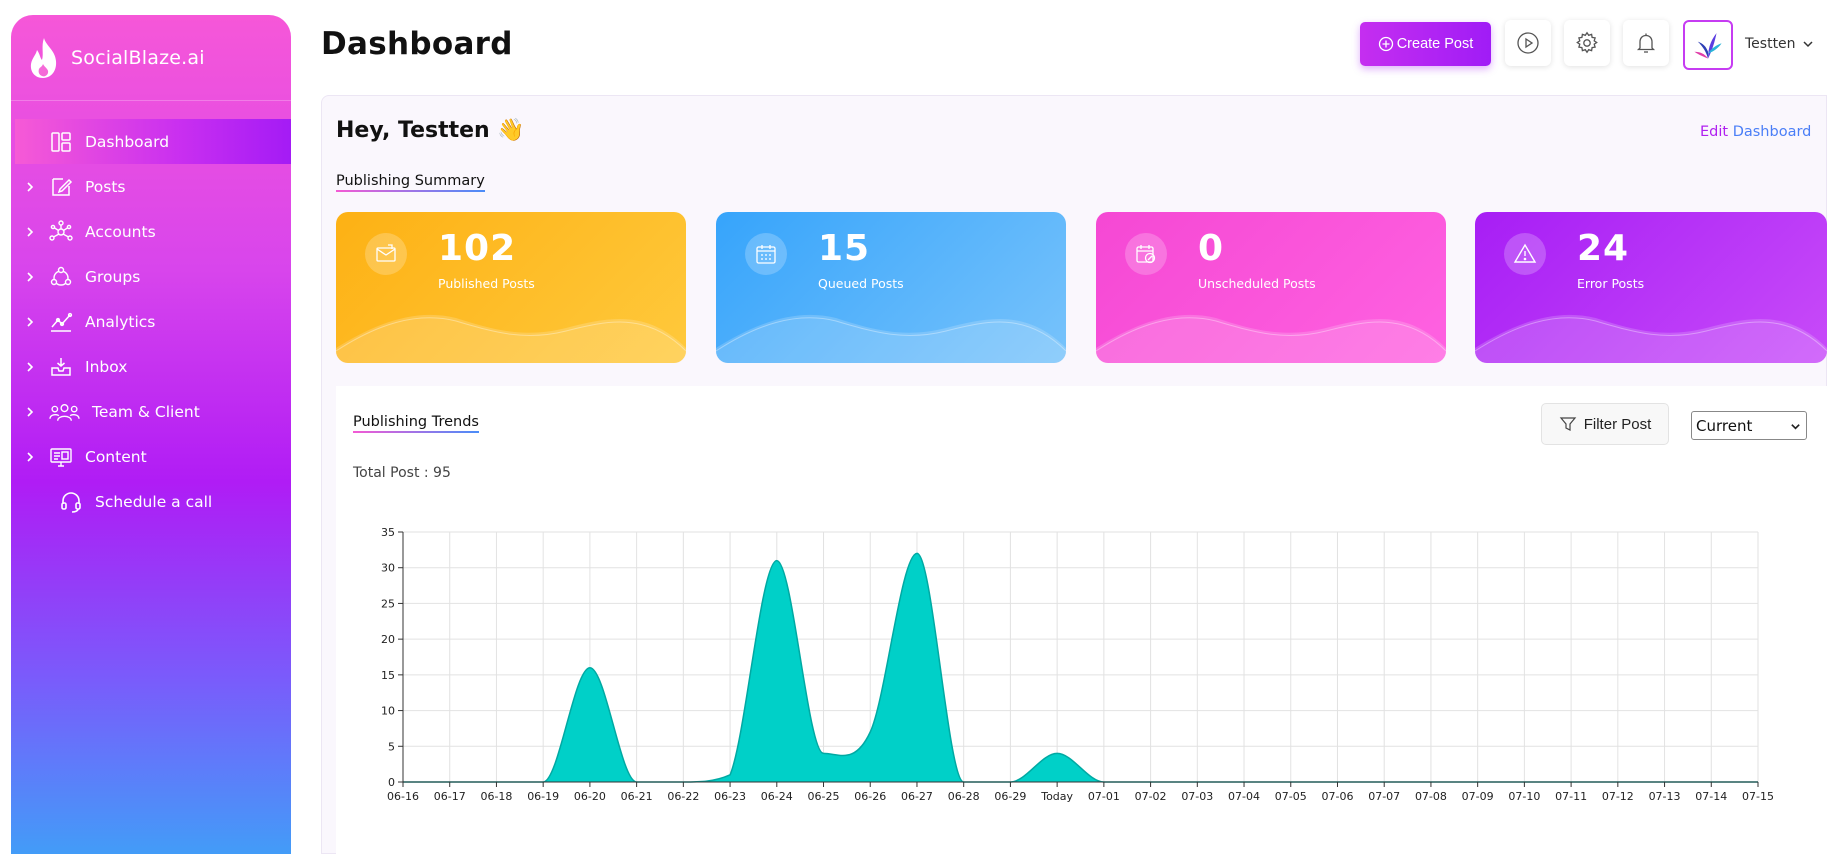 The height and width of the screenshot is (854, 1827). What do you see at coordinates (388, 568) in the screenshot?
I see `y-tick-label: 30` at bounding box center [388, 568].